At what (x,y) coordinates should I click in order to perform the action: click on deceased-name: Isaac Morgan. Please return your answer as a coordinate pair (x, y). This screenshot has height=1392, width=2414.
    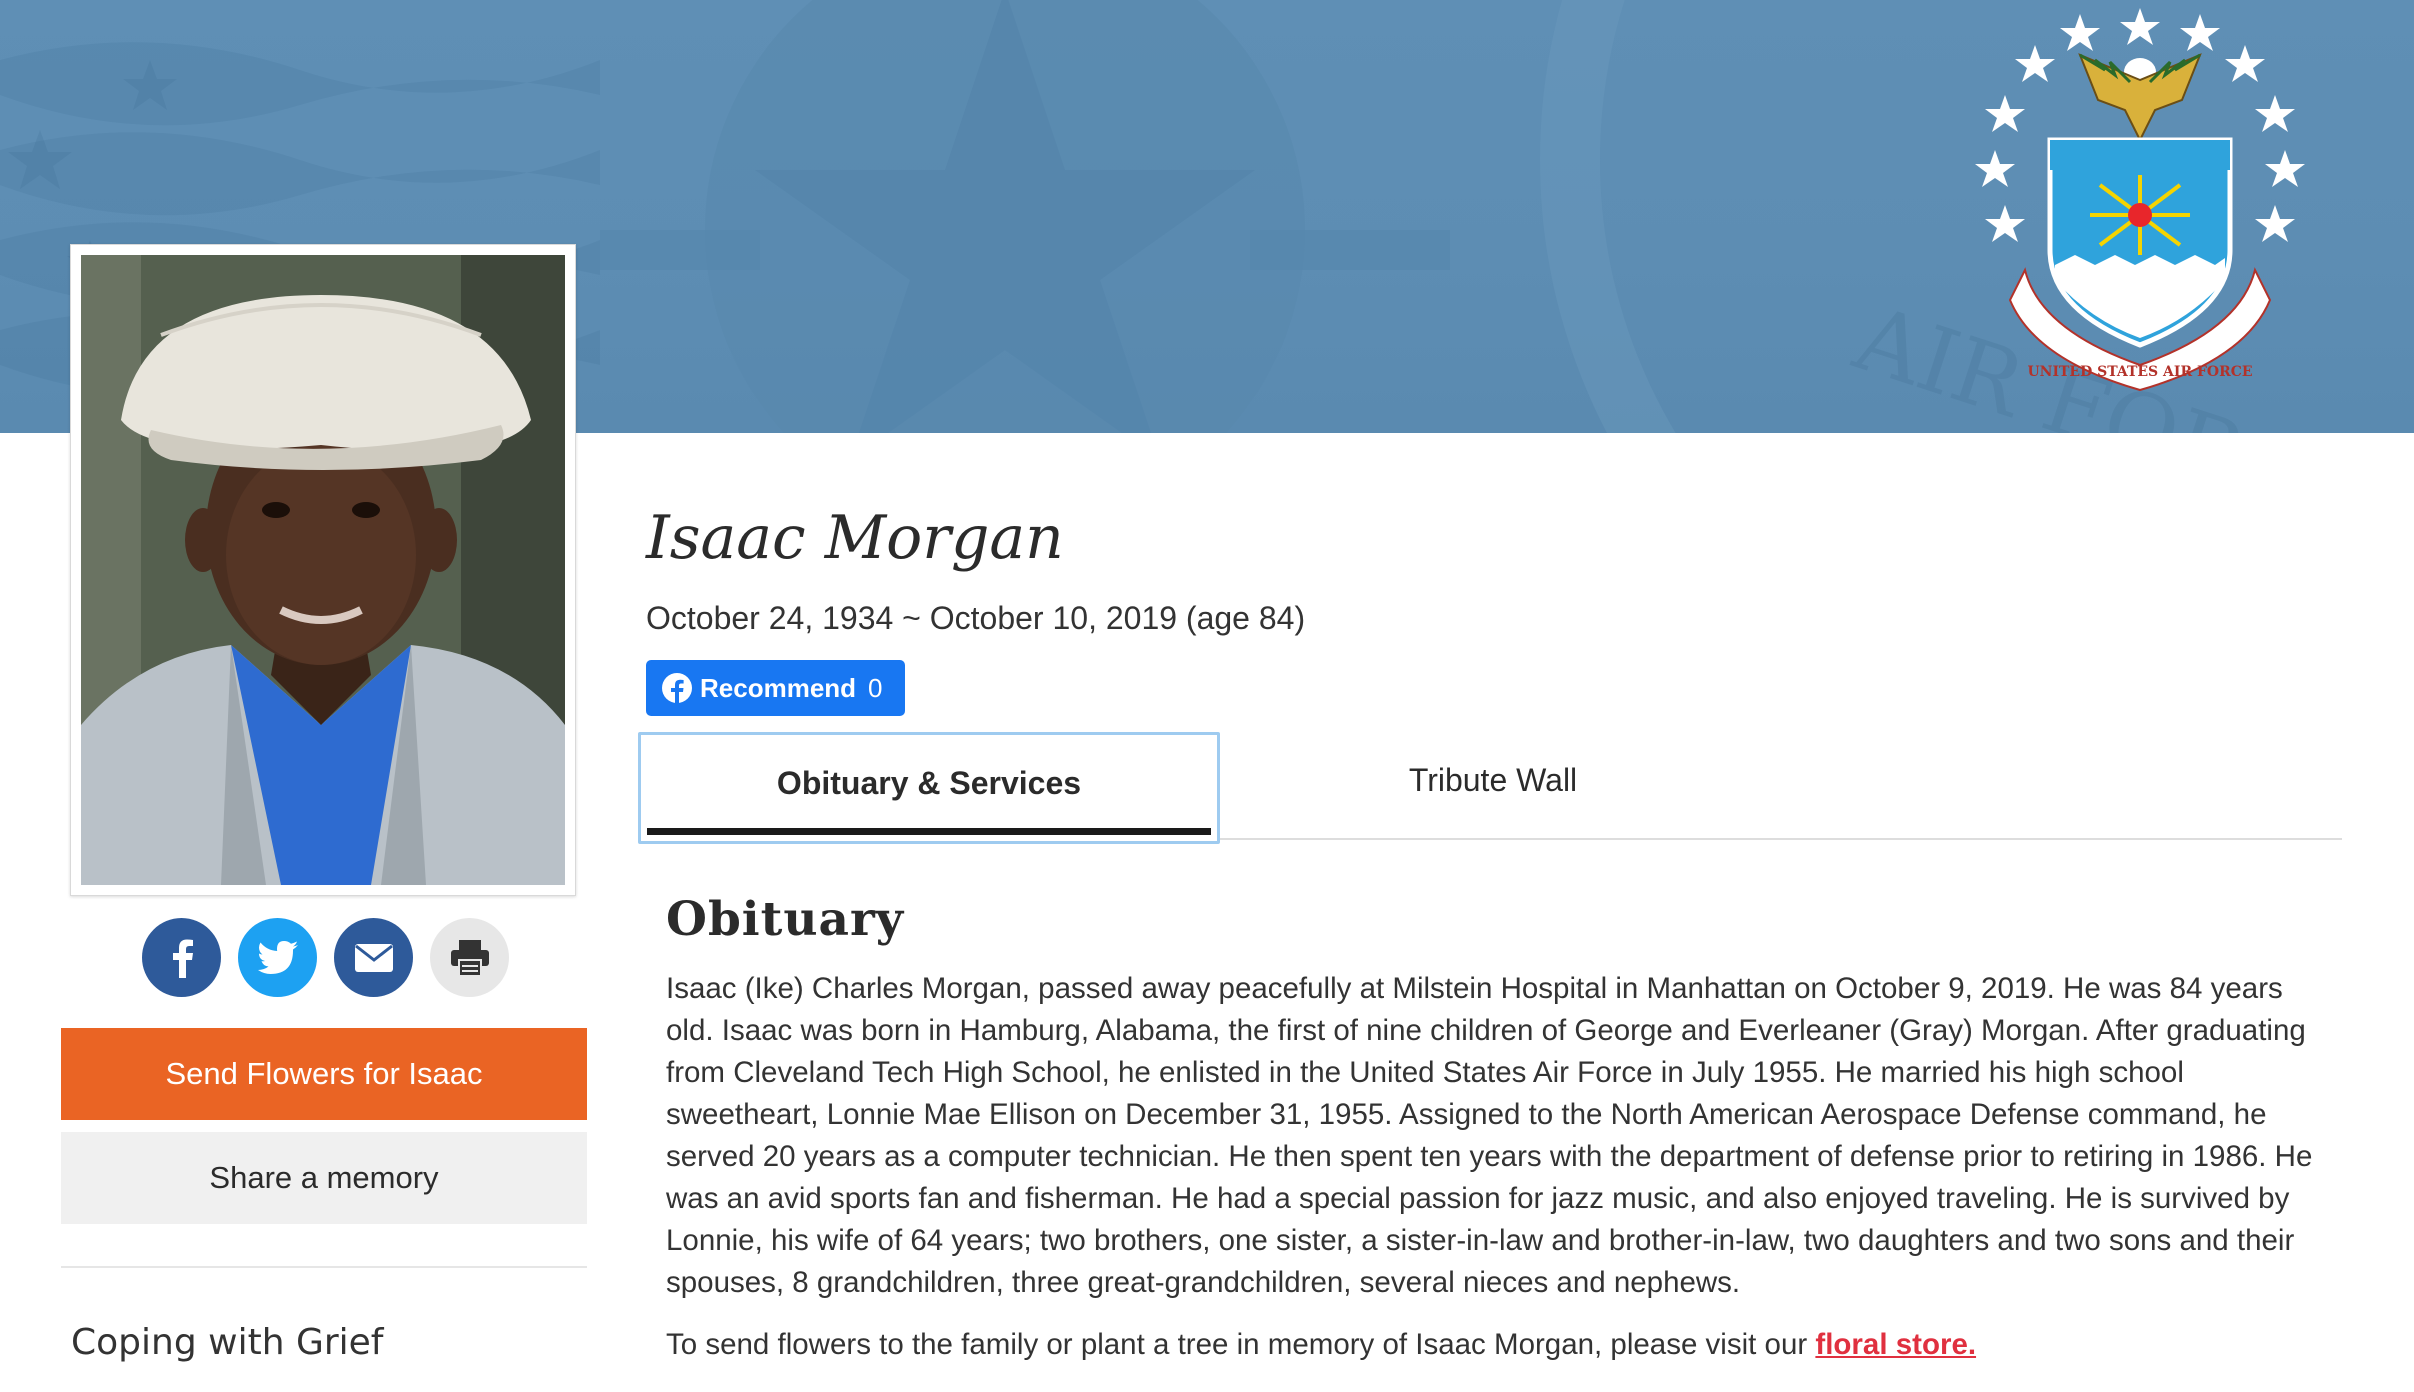
    Looking at the image, I should click on (855, 538).